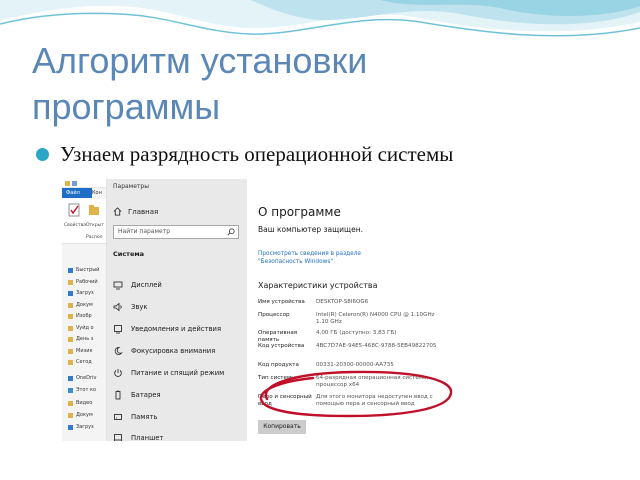  I want to click on home-nav-item: Главная, so click(135, 211).